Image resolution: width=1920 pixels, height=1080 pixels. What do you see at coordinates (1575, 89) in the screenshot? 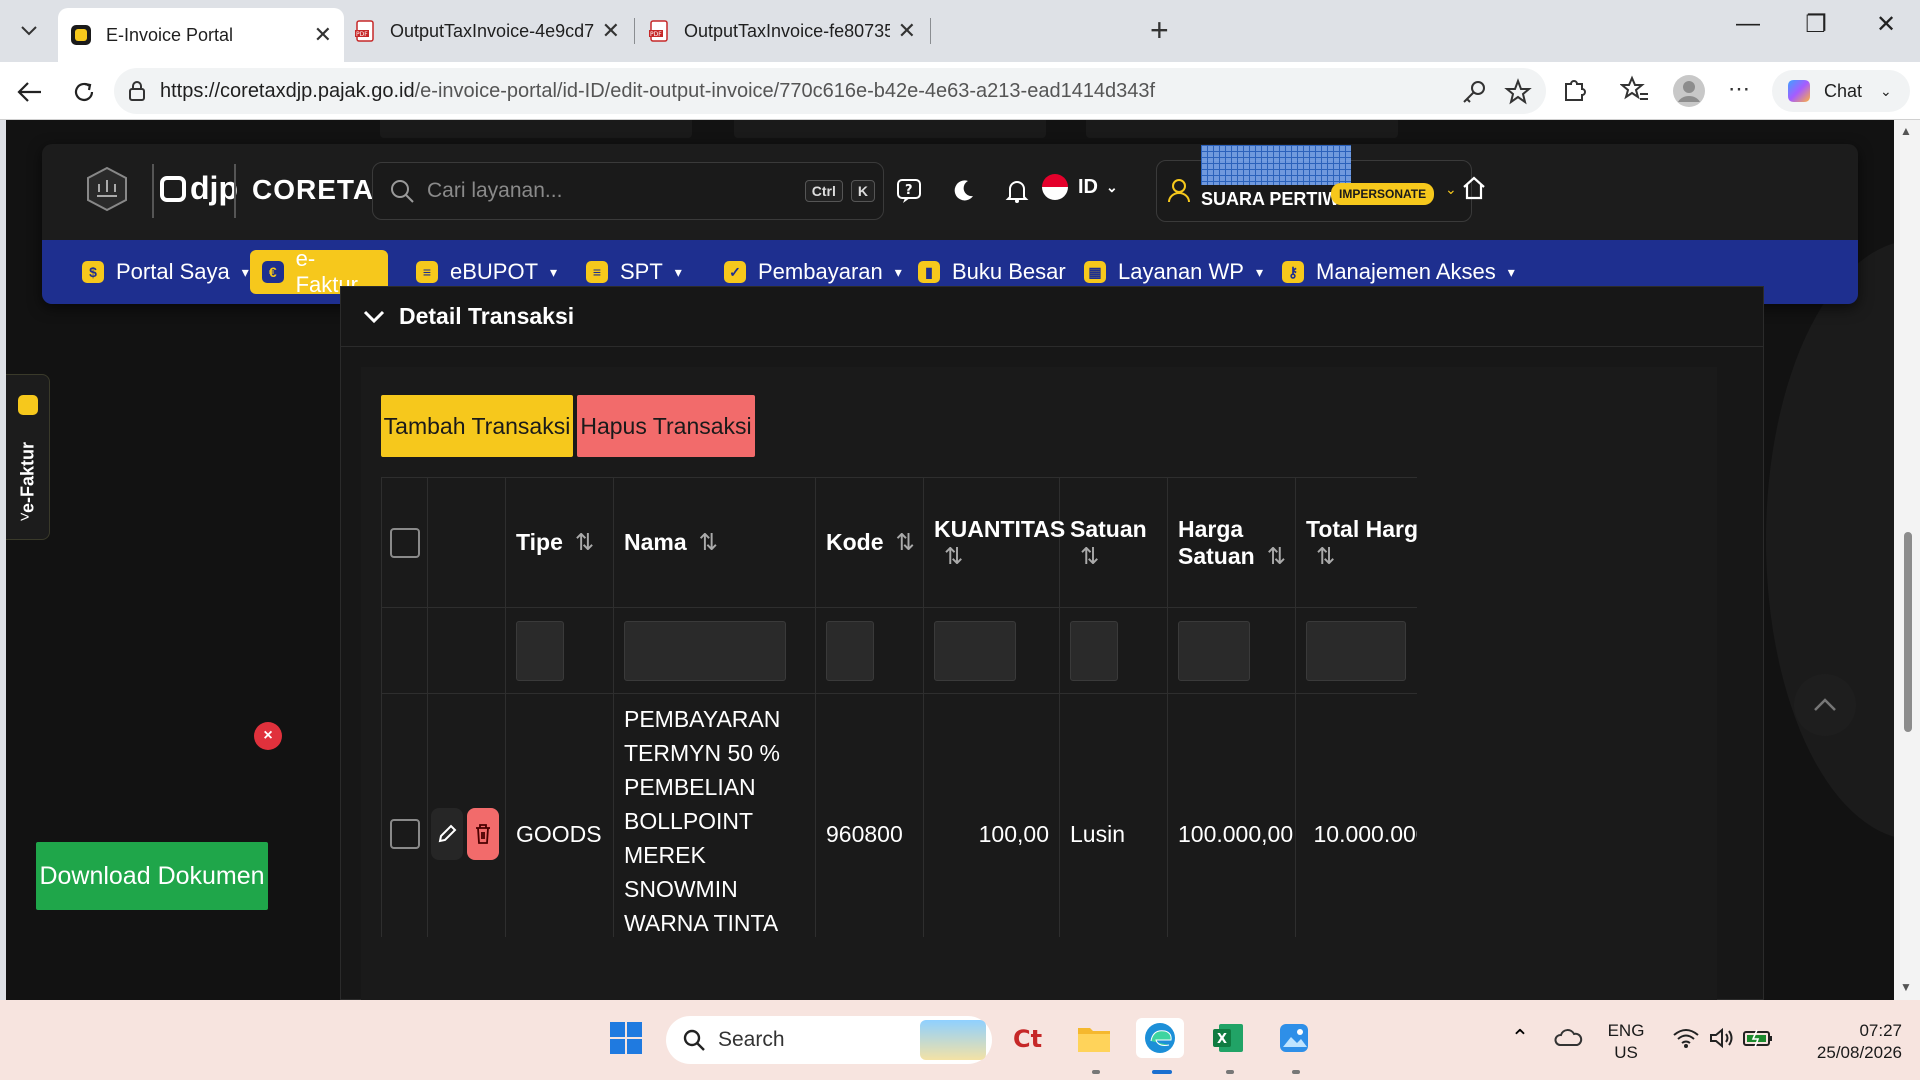
I see `extensions-puzzle-icon` at bounding box center [1575, 89].